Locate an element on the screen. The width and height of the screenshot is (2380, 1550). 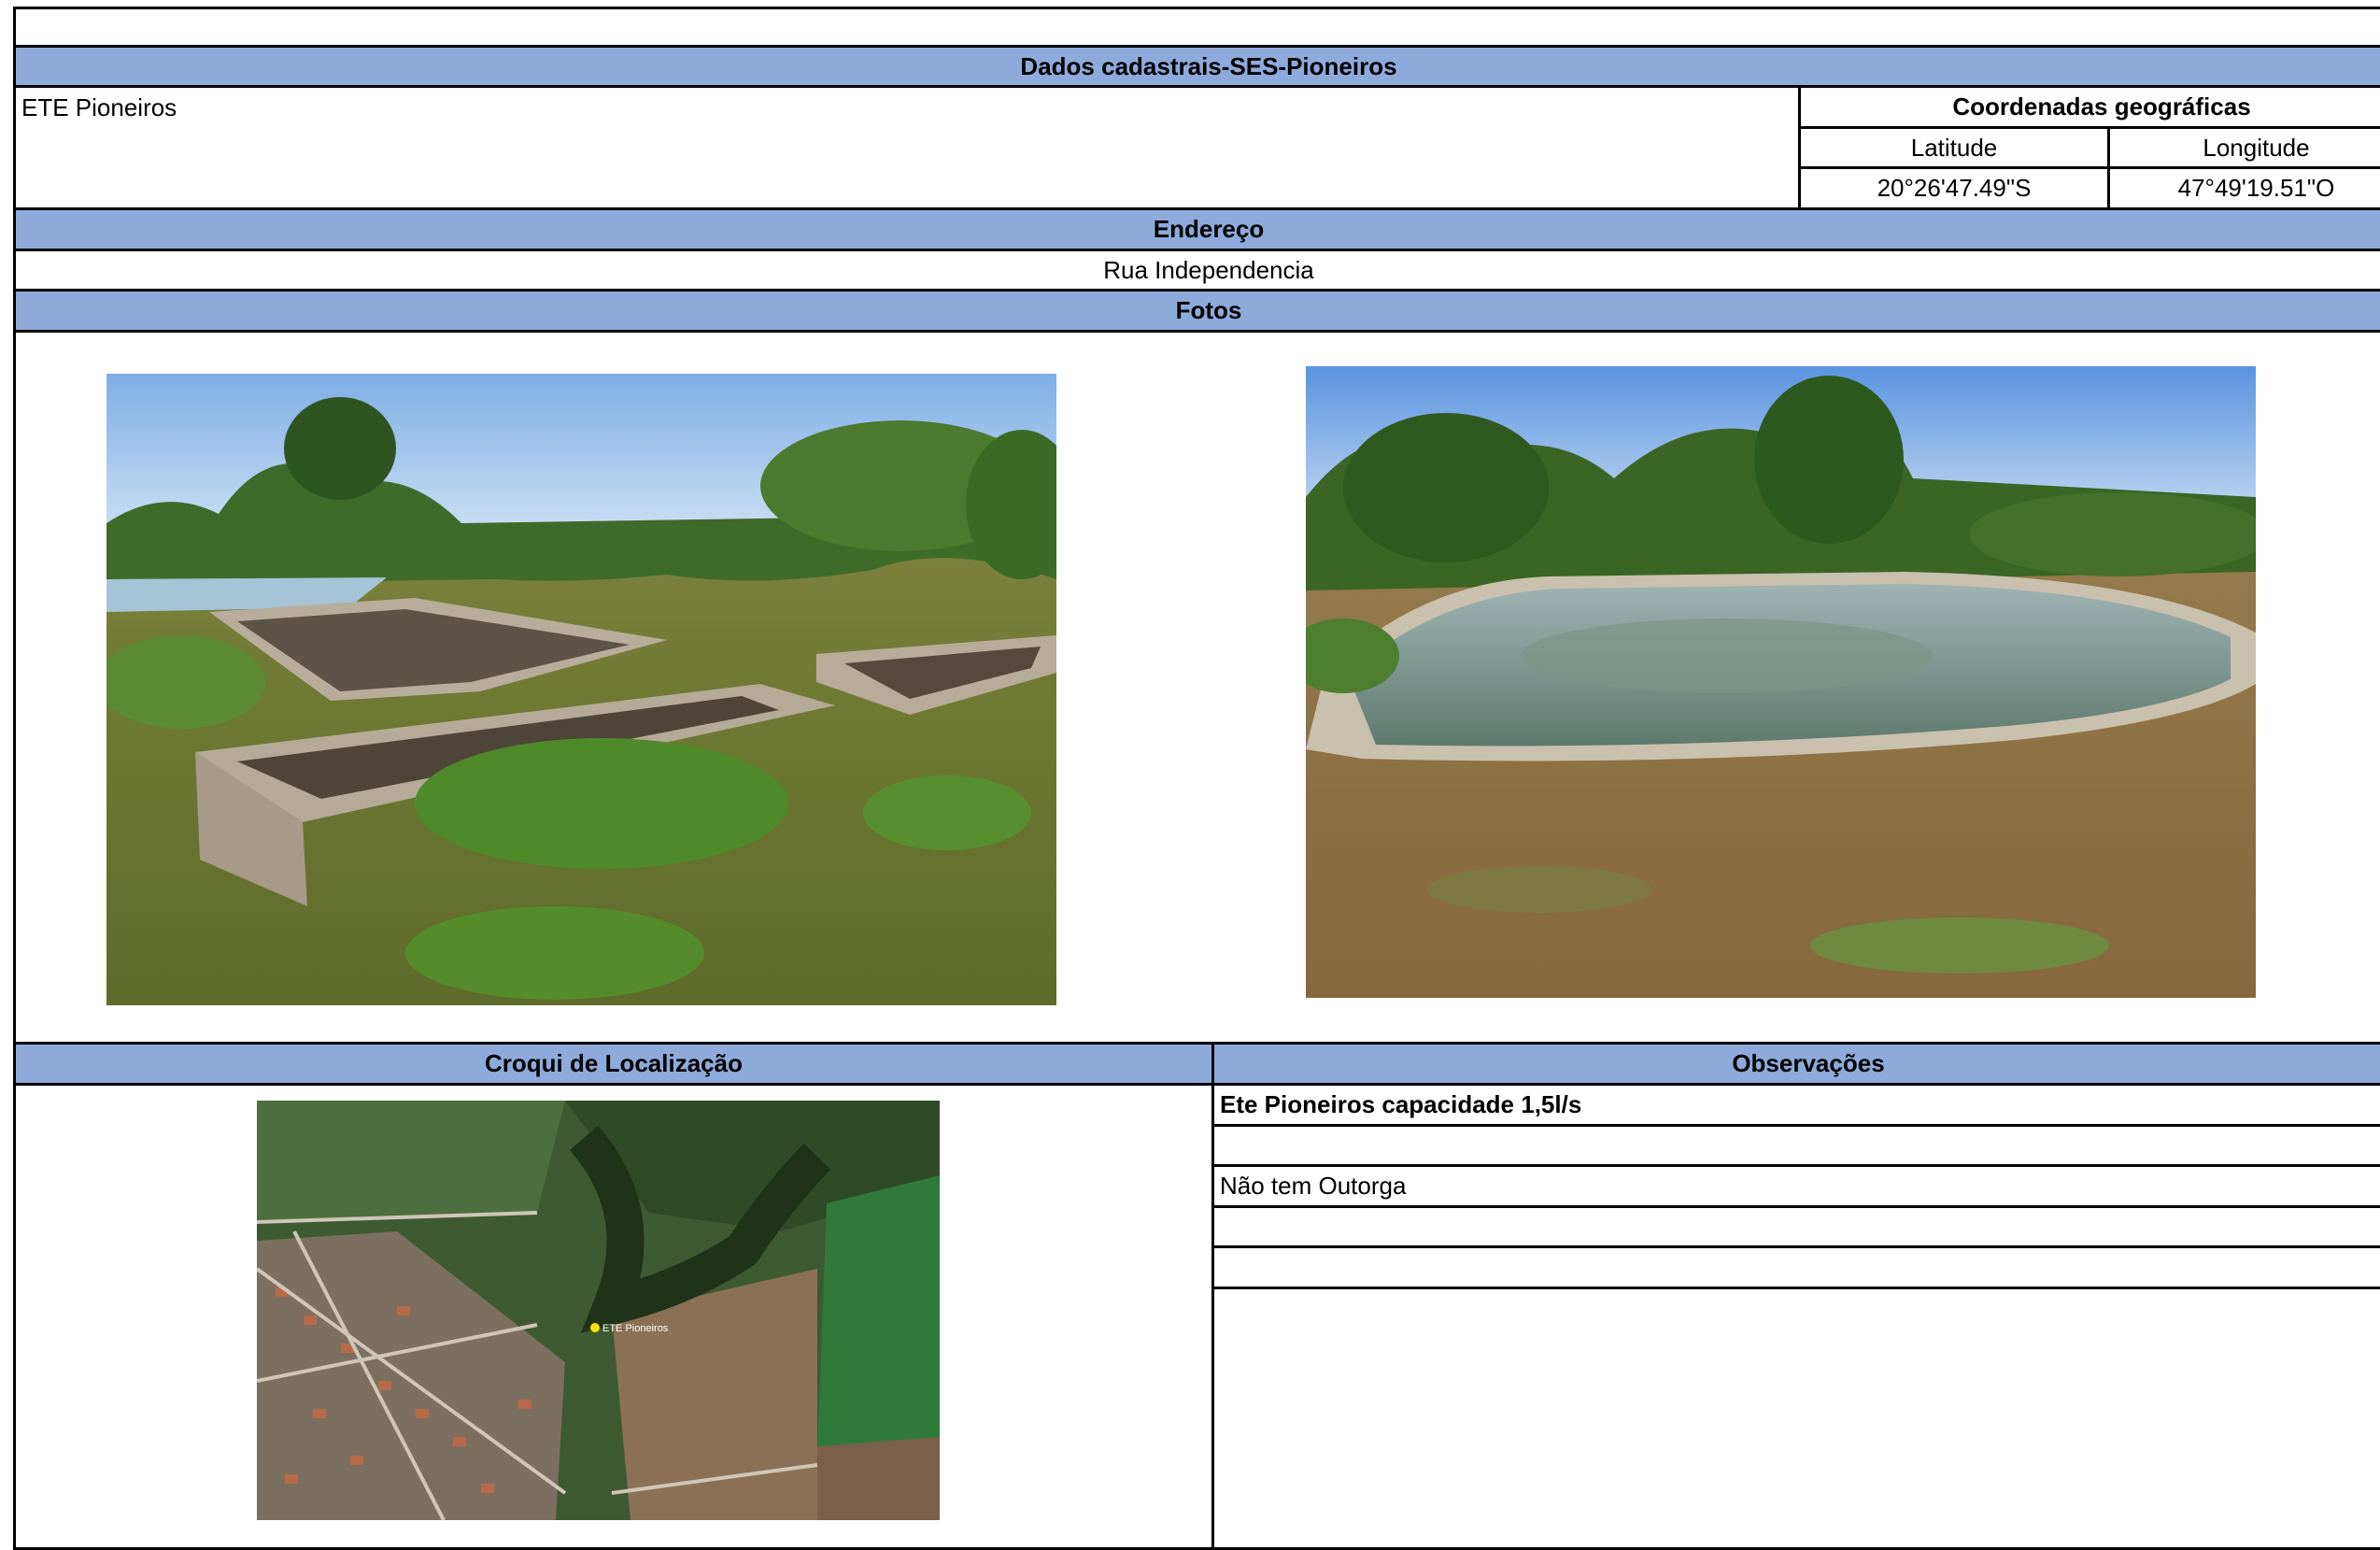
observations-area is located at coordinates (1795, 1418).